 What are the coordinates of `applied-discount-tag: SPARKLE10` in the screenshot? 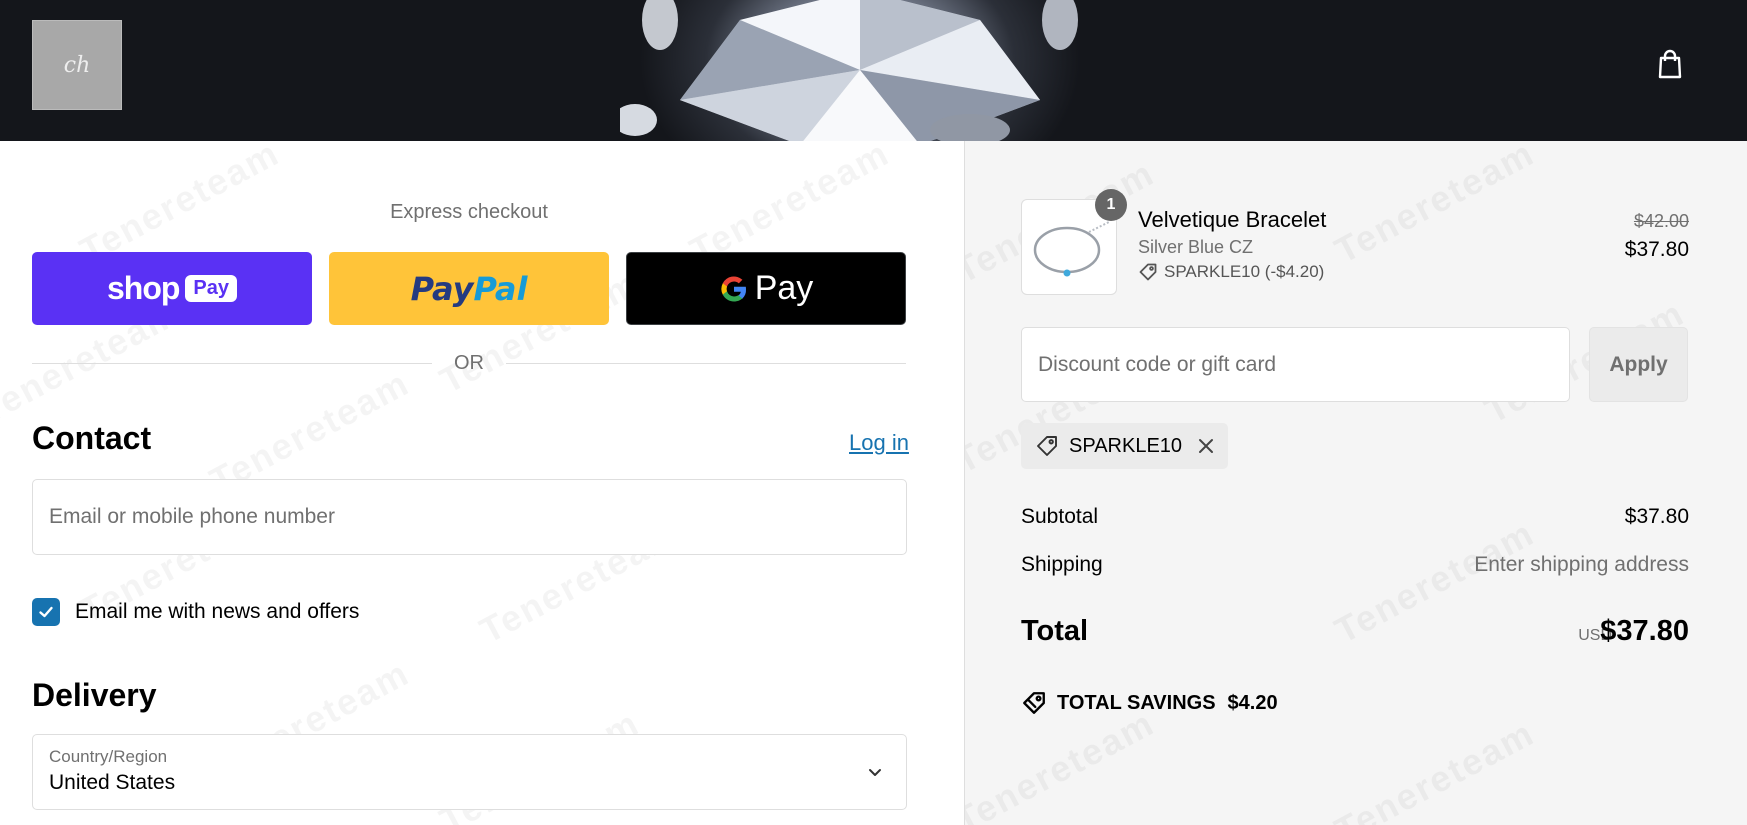 It's located at (1125, 446).